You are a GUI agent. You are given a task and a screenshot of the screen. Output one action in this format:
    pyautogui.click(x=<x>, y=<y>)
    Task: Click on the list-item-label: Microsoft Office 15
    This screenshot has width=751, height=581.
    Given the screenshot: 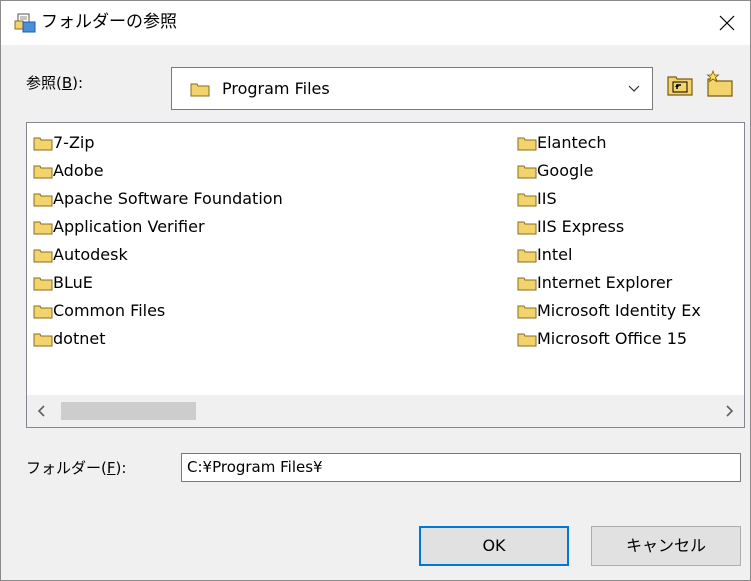 What is the action you would take?
    pyautogui.click(x=612, y=338)
    